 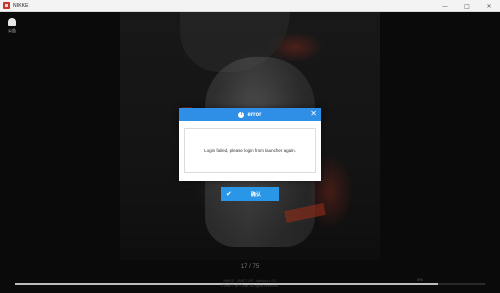 I want to click on notice-button: 公告, so click(x=12, y=26).